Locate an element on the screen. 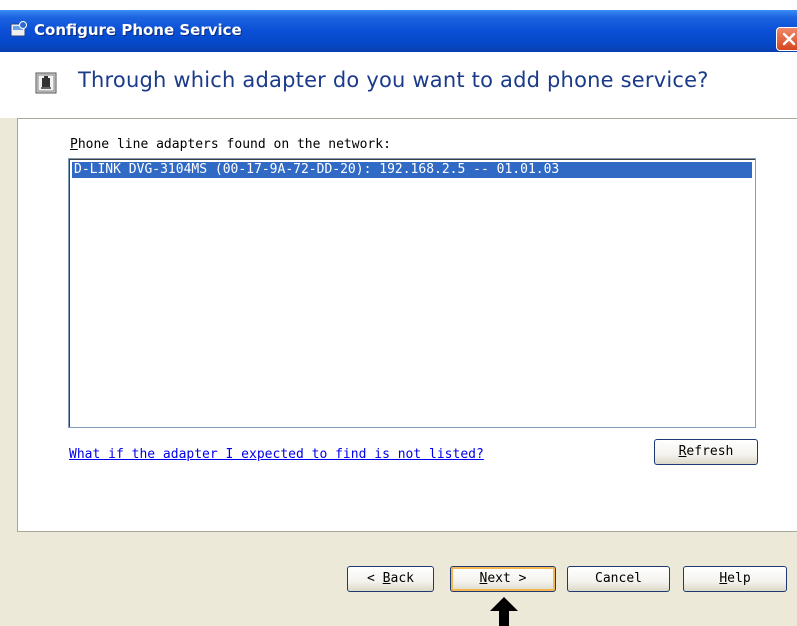 The height and width of the screenshot is (626, 797). close-icon is located at coordinates (789, 39).